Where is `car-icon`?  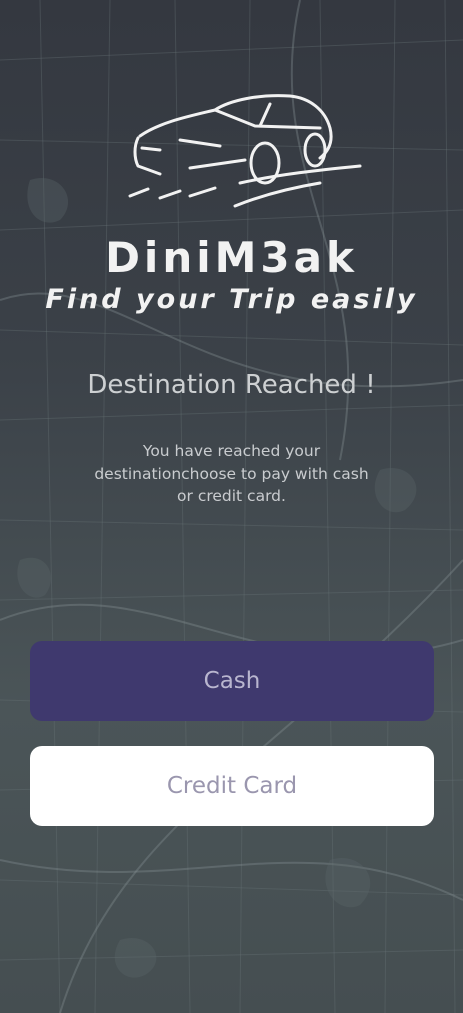 car-icon is located at coordinates (245, 151).